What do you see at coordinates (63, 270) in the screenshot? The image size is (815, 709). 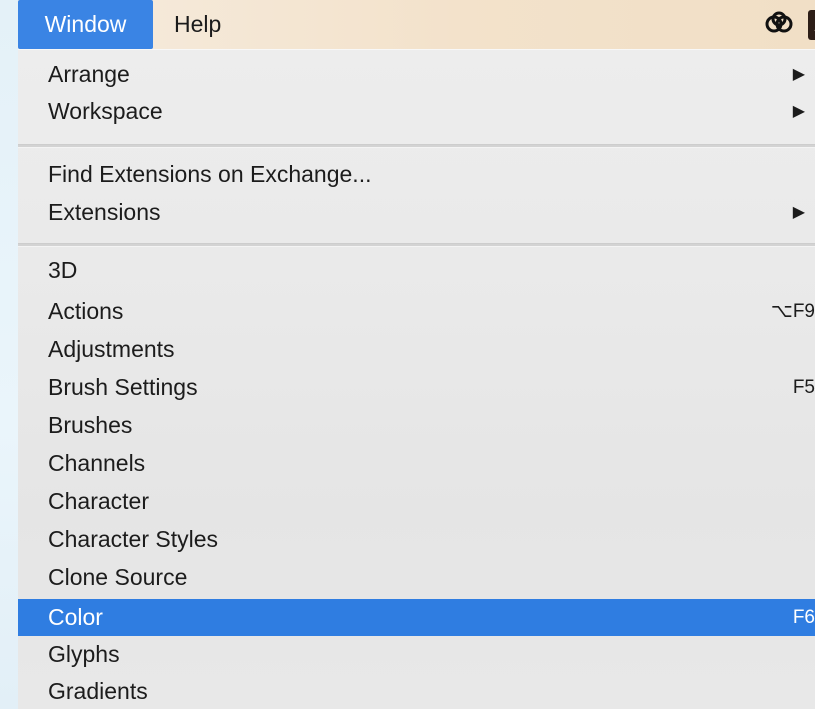 I see `menu-item-label: 3D` at bounding box center [63, 270].